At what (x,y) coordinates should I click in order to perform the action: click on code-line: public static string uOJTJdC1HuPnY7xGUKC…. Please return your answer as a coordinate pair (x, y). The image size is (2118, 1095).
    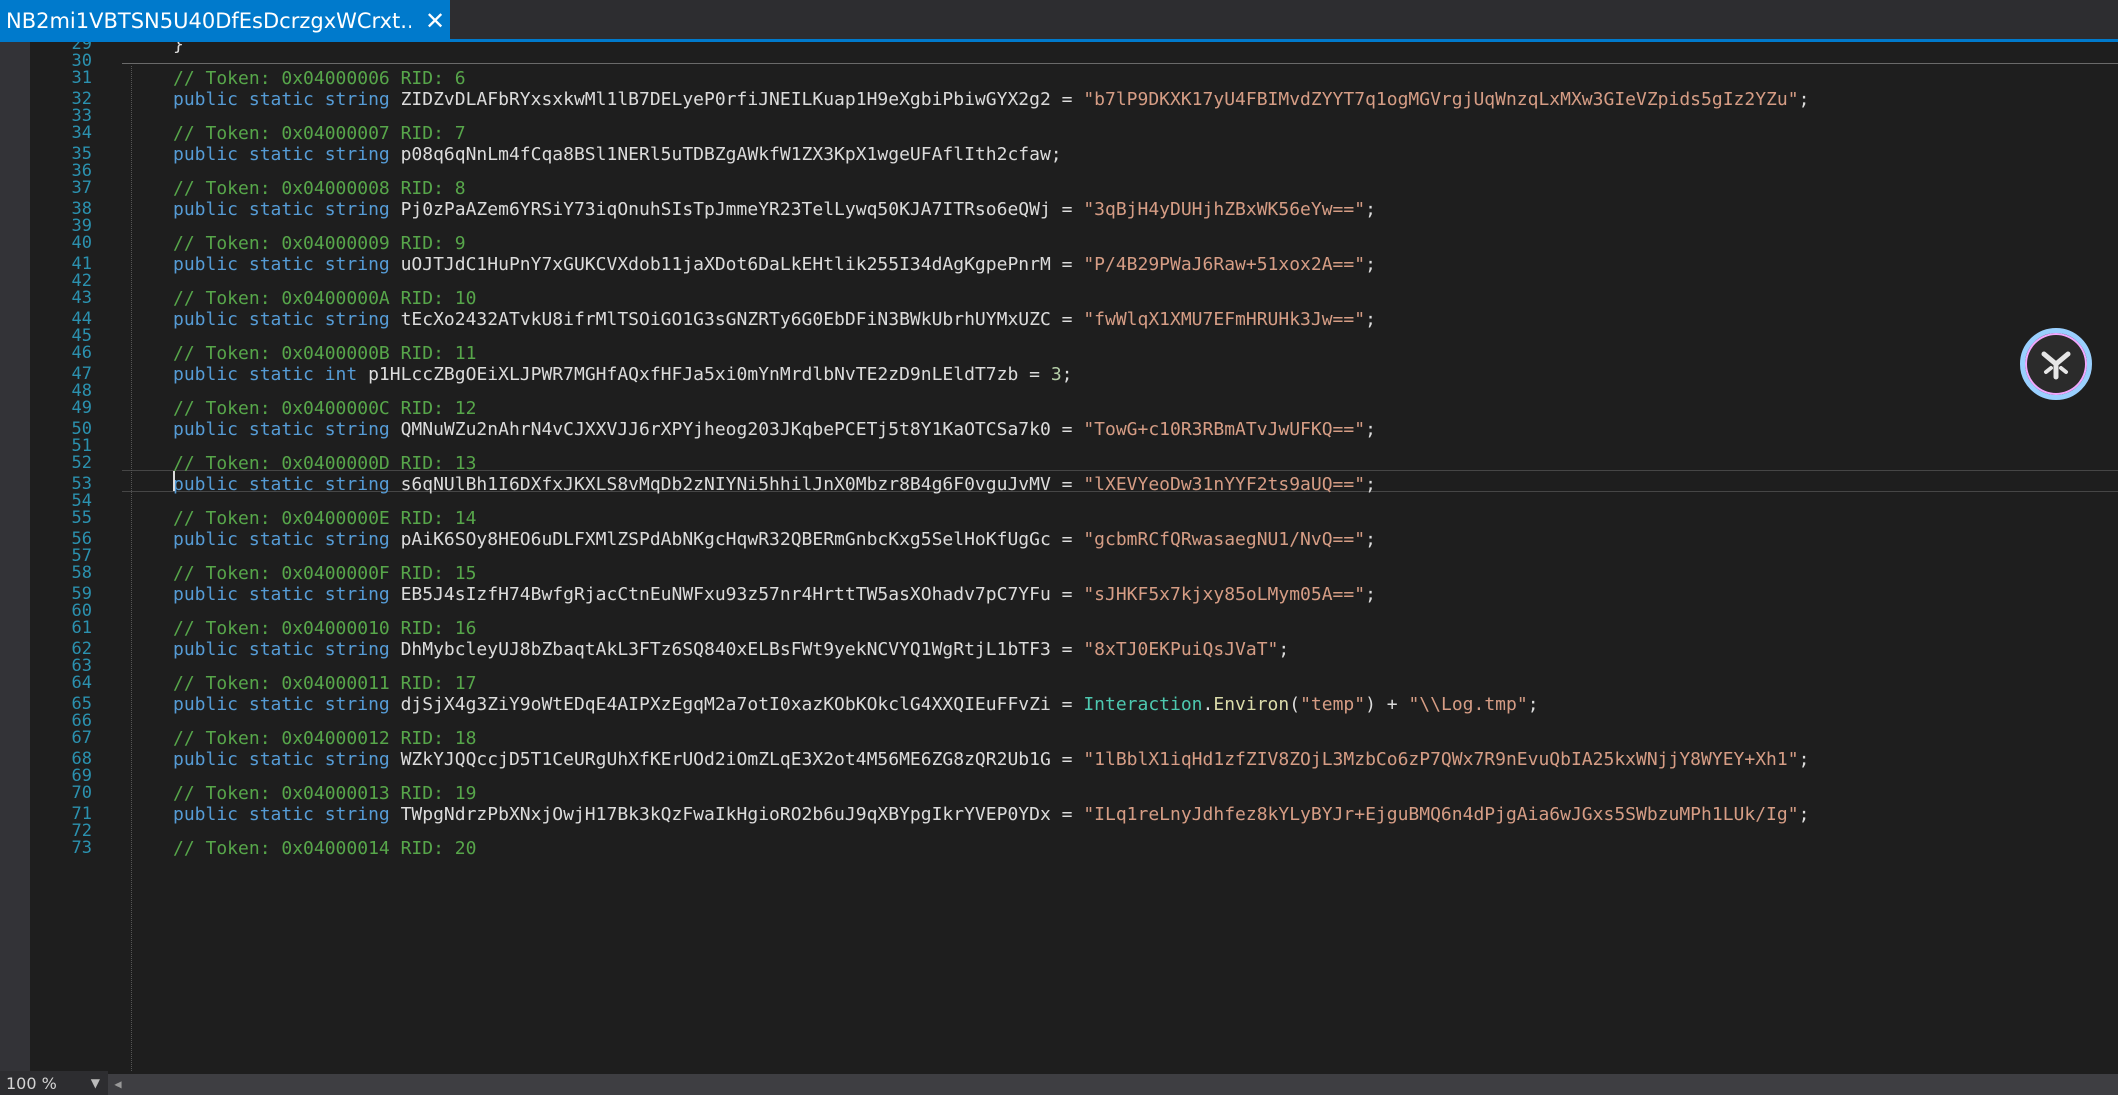
    Looking at the image, I should click on (774, 265).